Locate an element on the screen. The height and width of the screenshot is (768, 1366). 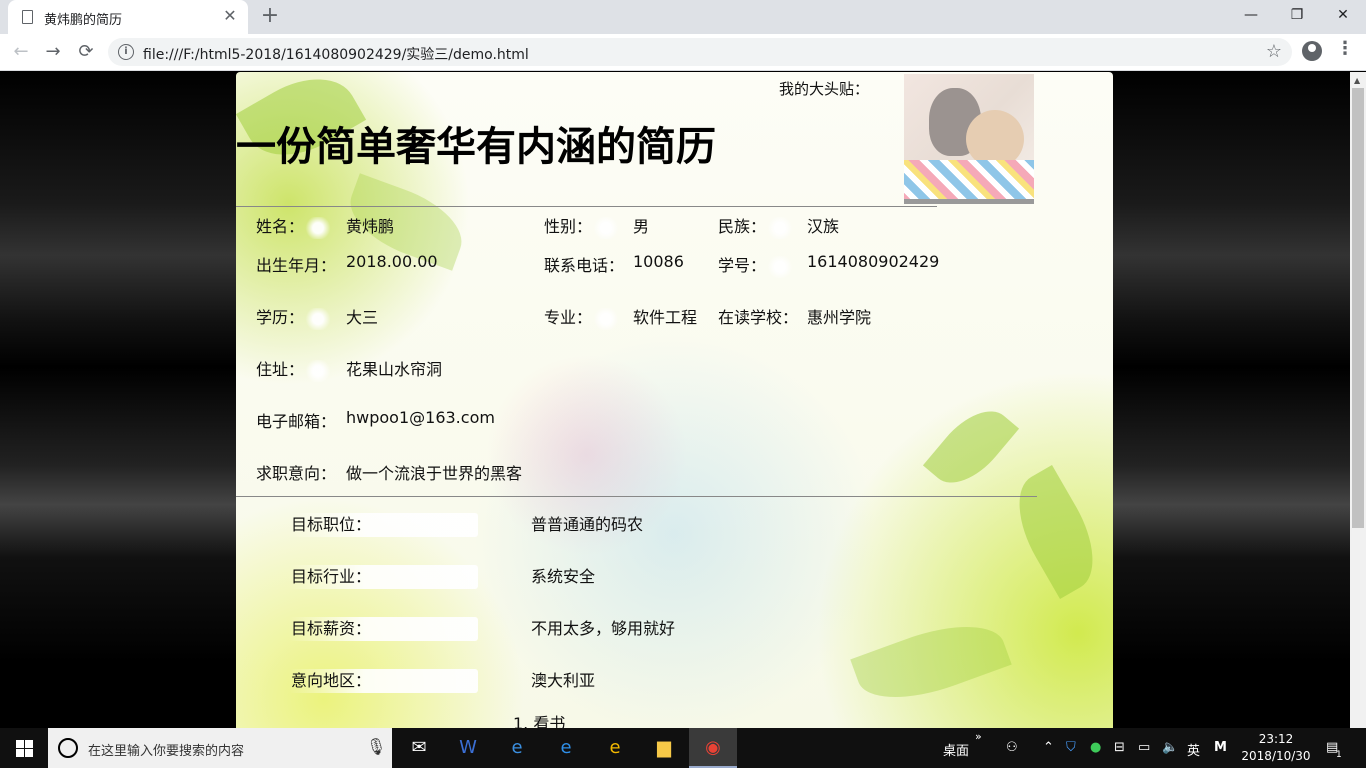
ethnicity-value: 汉族 is located at coordinates (823, 226).